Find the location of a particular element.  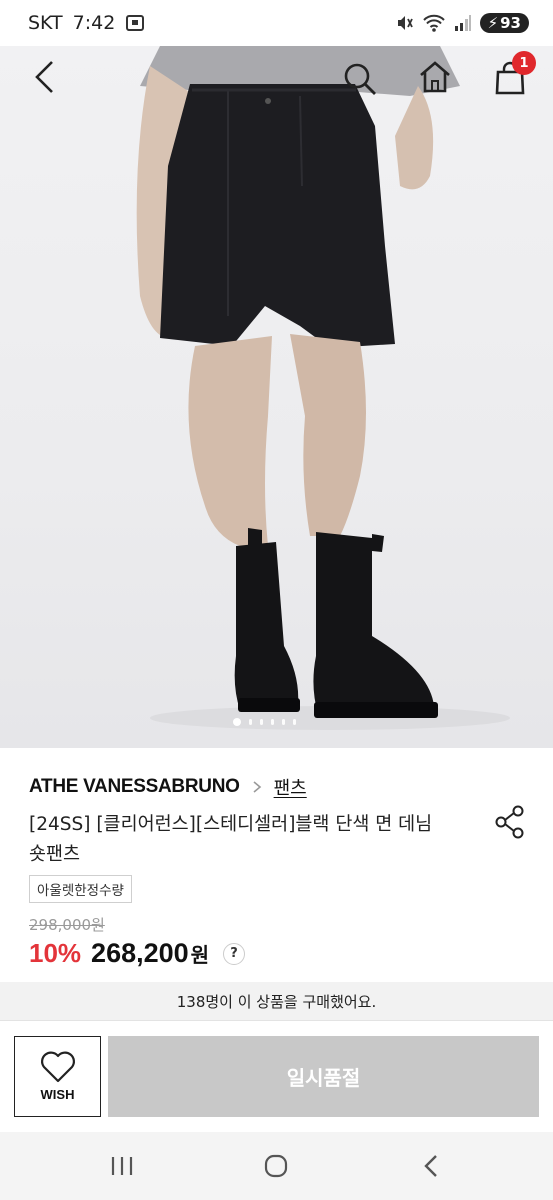

discount-rate: 10% is located at coordinates (55, 953).